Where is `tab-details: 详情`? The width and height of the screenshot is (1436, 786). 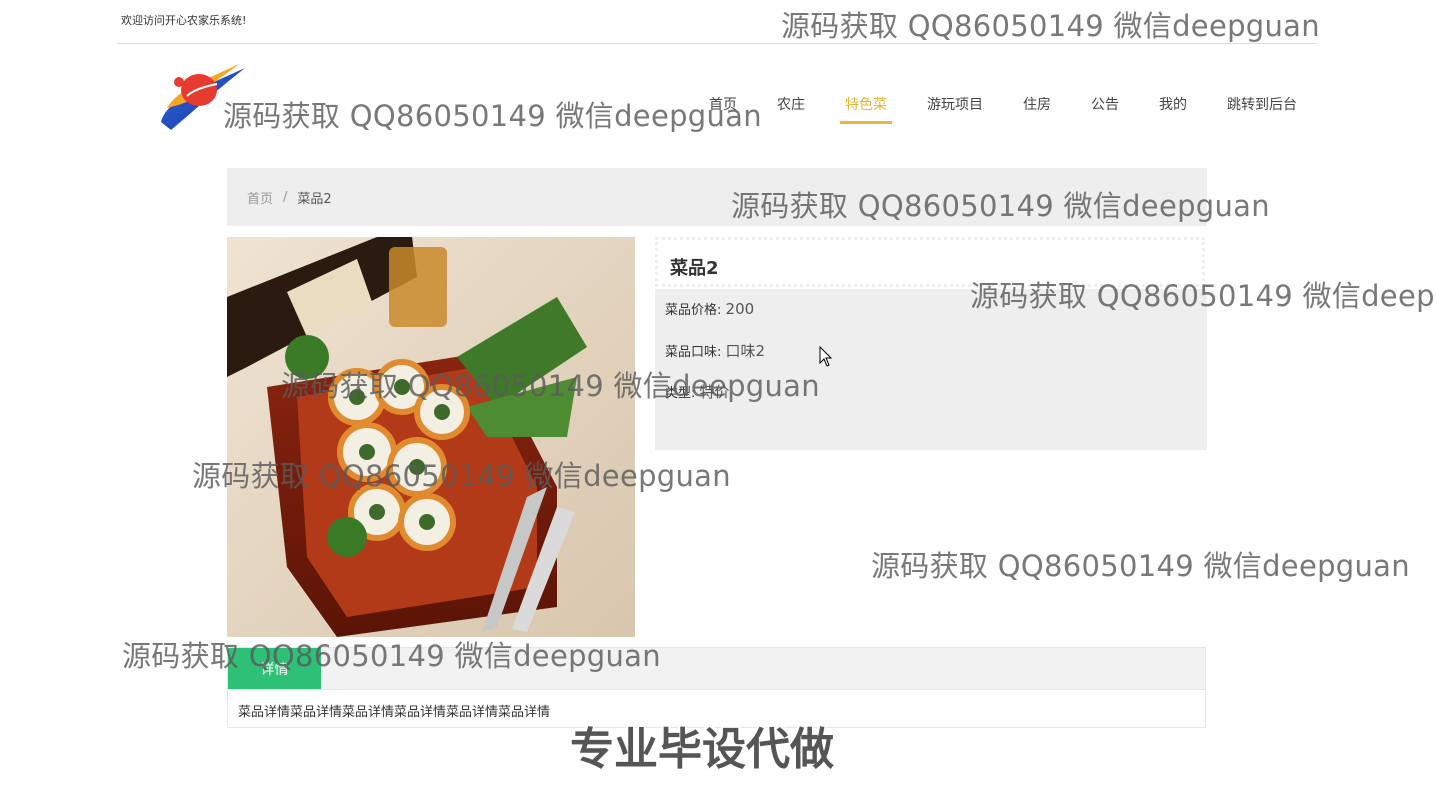 tab-details: 详情 is located at coordinates (274, 668).